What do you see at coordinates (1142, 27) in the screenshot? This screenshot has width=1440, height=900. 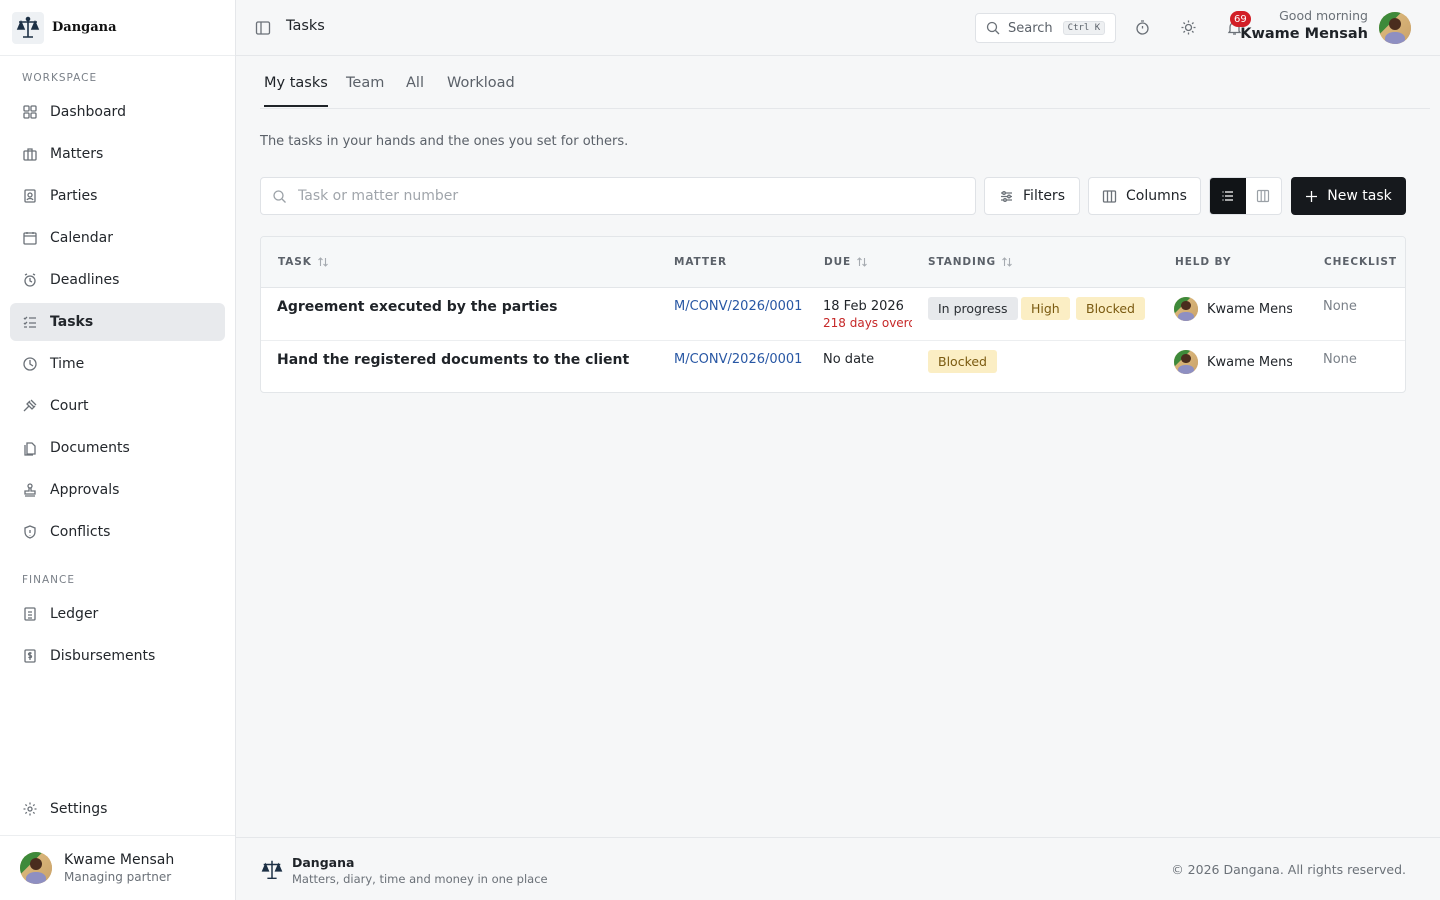 I see `timer-icon` at bounding box center [1142, 27].